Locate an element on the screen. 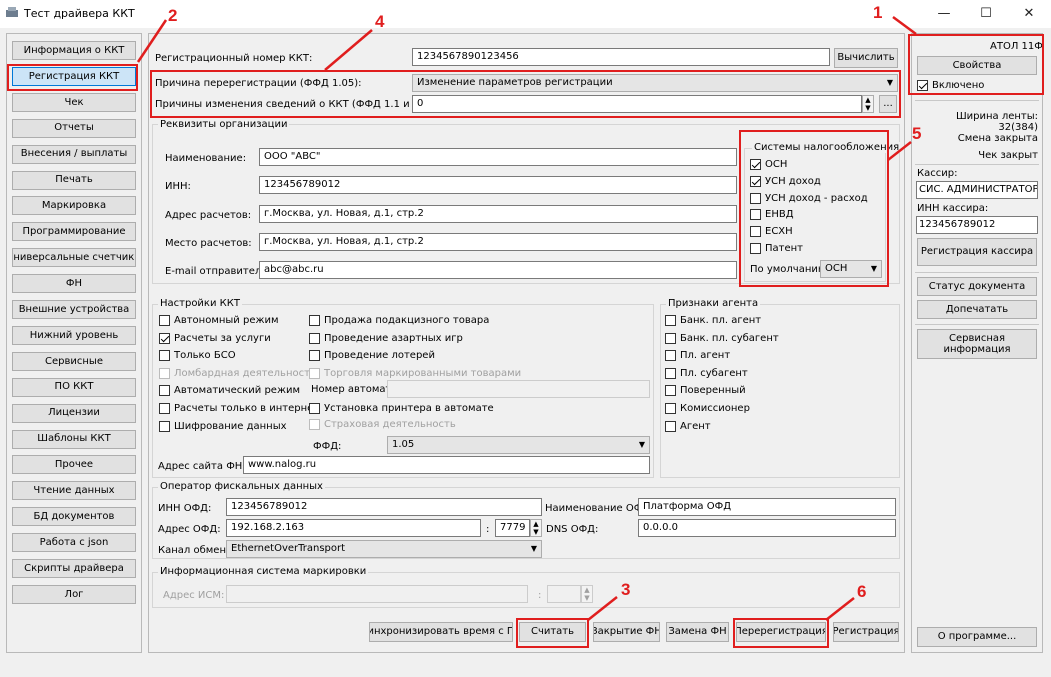 The height and width of the screenshot is (677, 1051). tax-checkbox-1: УСН доход is located at coordinates (785, 181).